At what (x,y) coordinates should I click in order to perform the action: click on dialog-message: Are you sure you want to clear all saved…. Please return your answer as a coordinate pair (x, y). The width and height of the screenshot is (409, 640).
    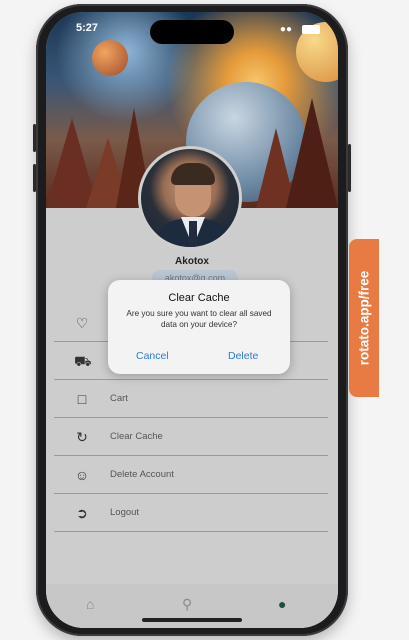
    Looking at the image, I should click on (199, 319).